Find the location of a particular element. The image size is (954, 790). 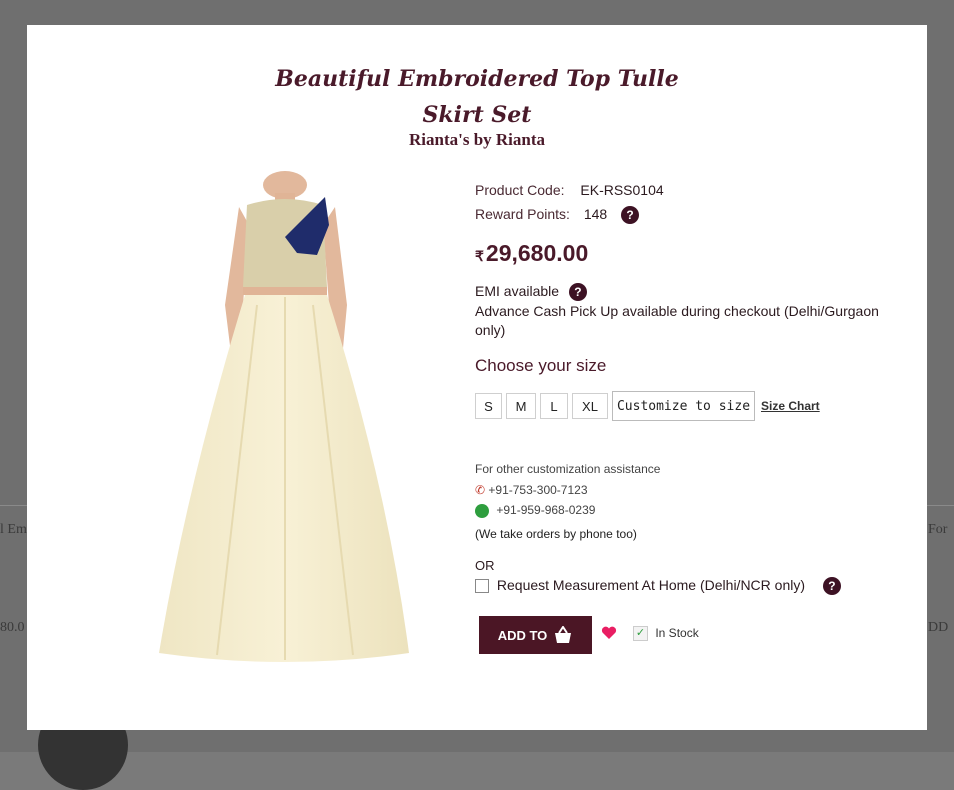

price-value: 29,680.00 is located at coordinates (537, 253).